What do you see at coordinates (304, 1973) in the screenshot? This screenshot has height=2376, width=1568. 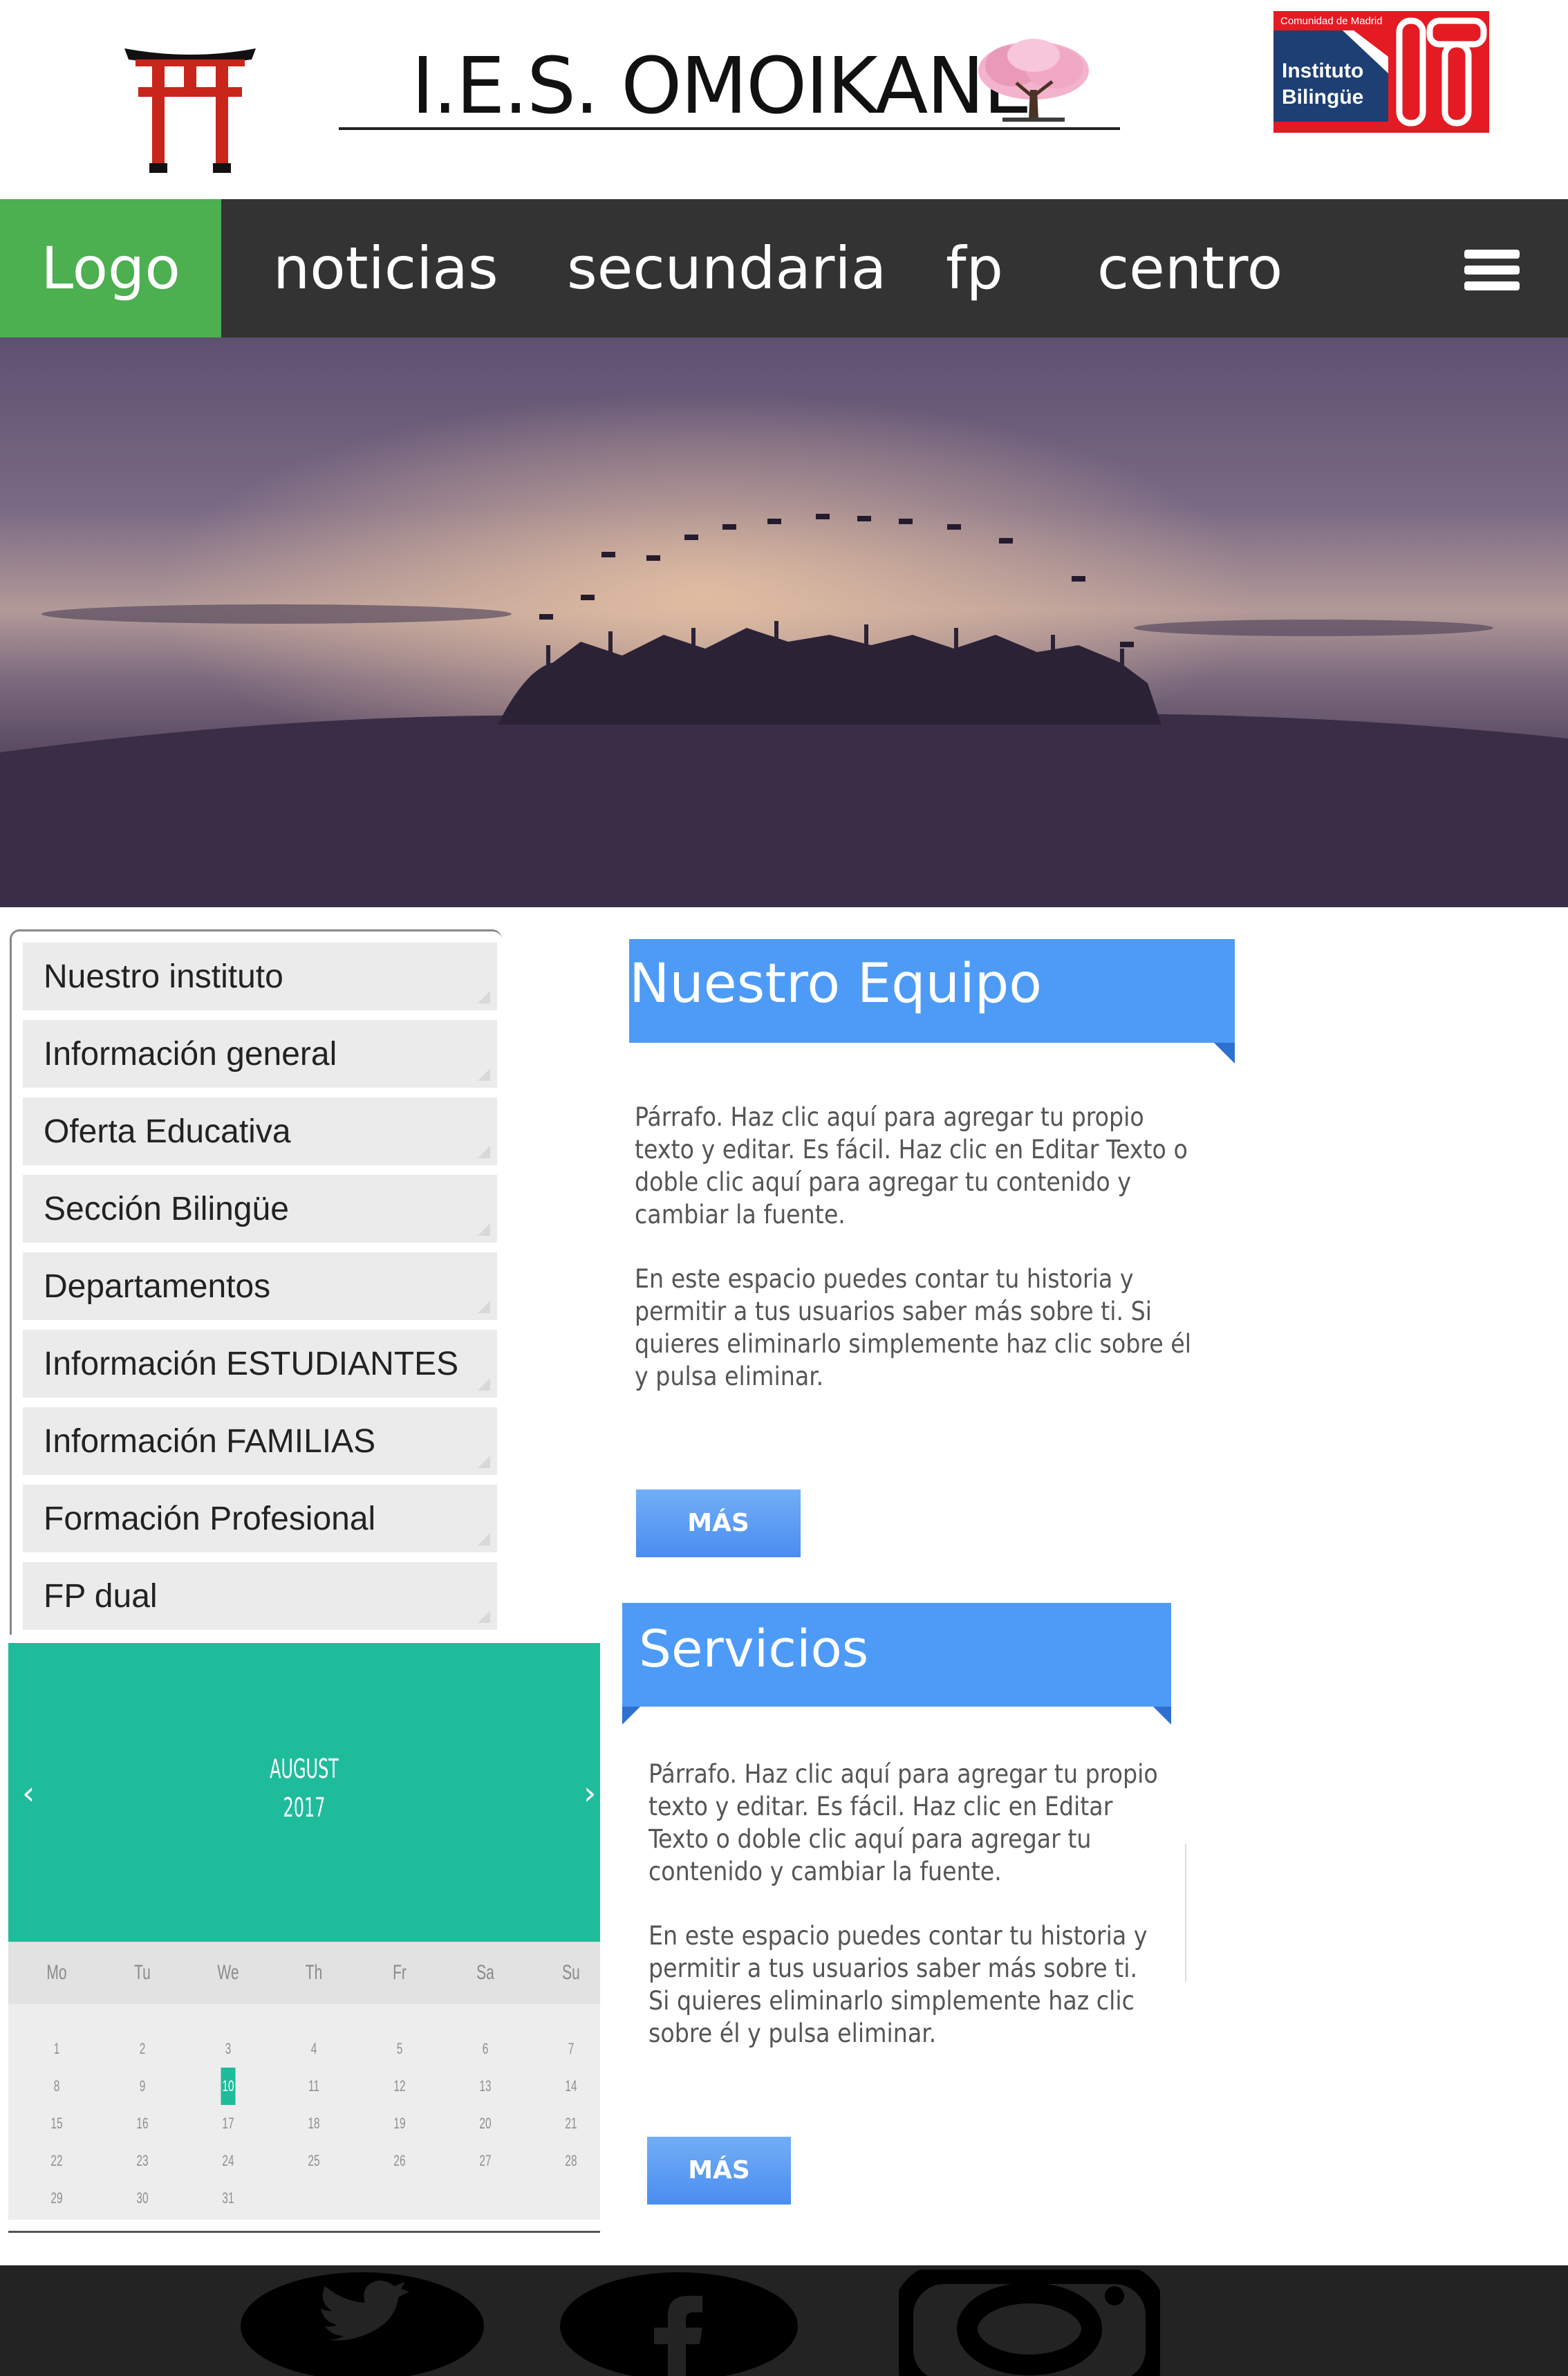 I see `calendar-weekdays: Mo Tu We Th Fr Sa Su` at bounding box center [304, 1973].